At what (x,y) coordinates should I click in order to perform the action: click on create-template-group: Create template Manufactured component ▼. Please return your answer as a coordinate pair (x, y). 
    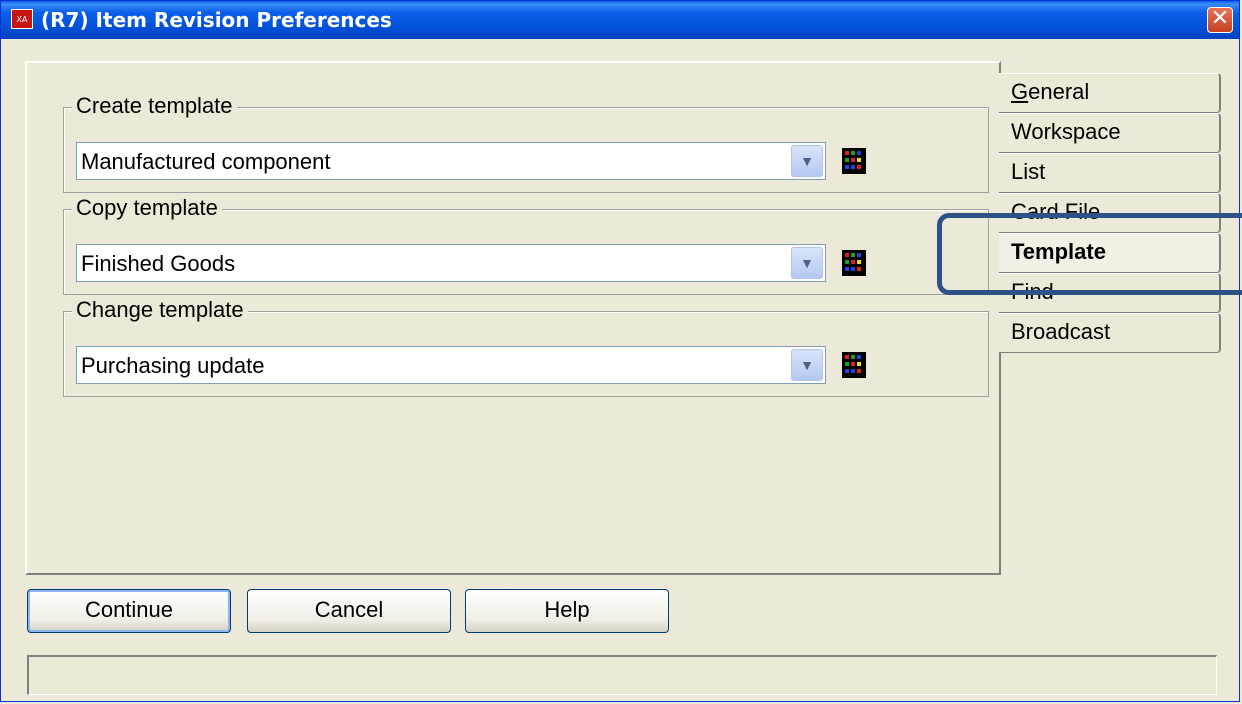
    Looking at the image, I should click on (526, 143).